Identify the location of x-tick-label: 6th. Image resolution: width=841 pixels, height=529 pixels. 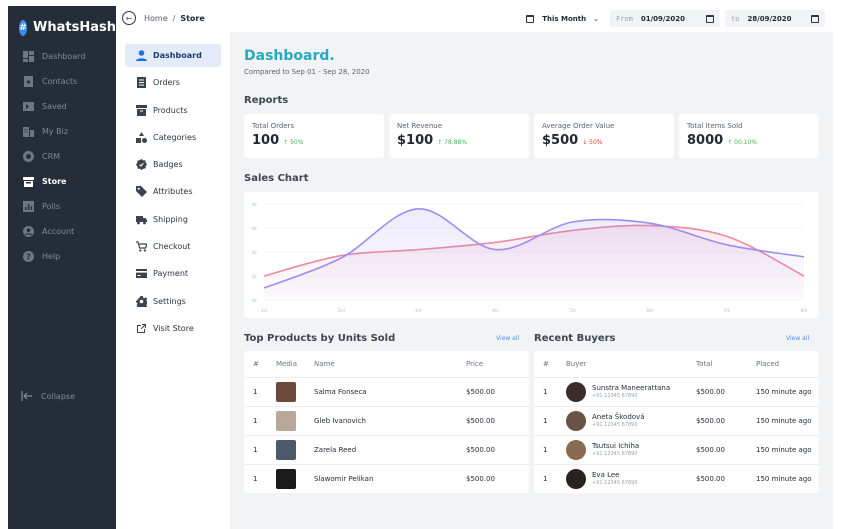
(649, 310).